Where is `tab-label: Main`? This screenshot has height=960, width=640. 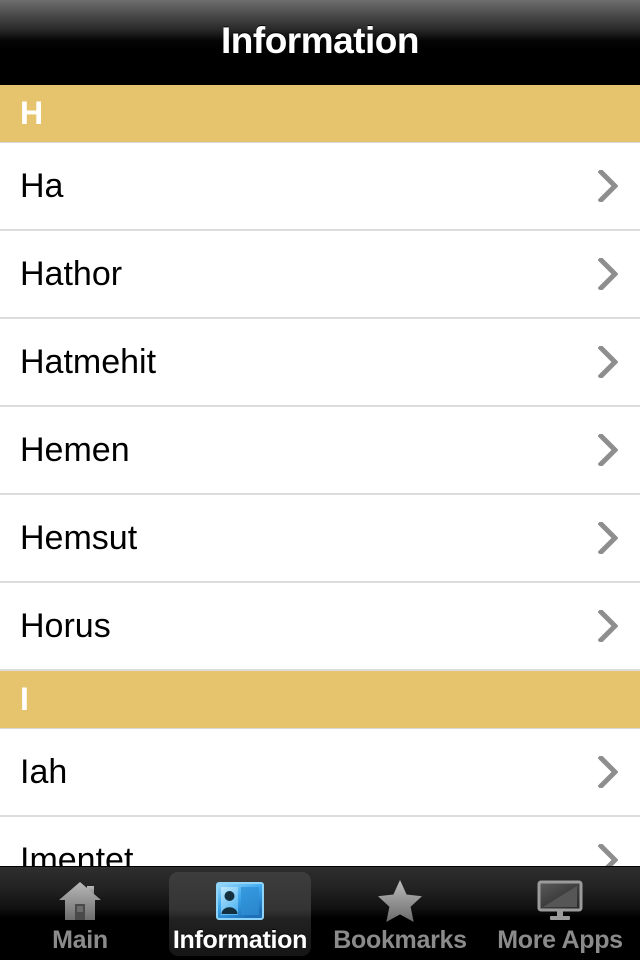
tab-label: Main is located at coordinates (80, 939).